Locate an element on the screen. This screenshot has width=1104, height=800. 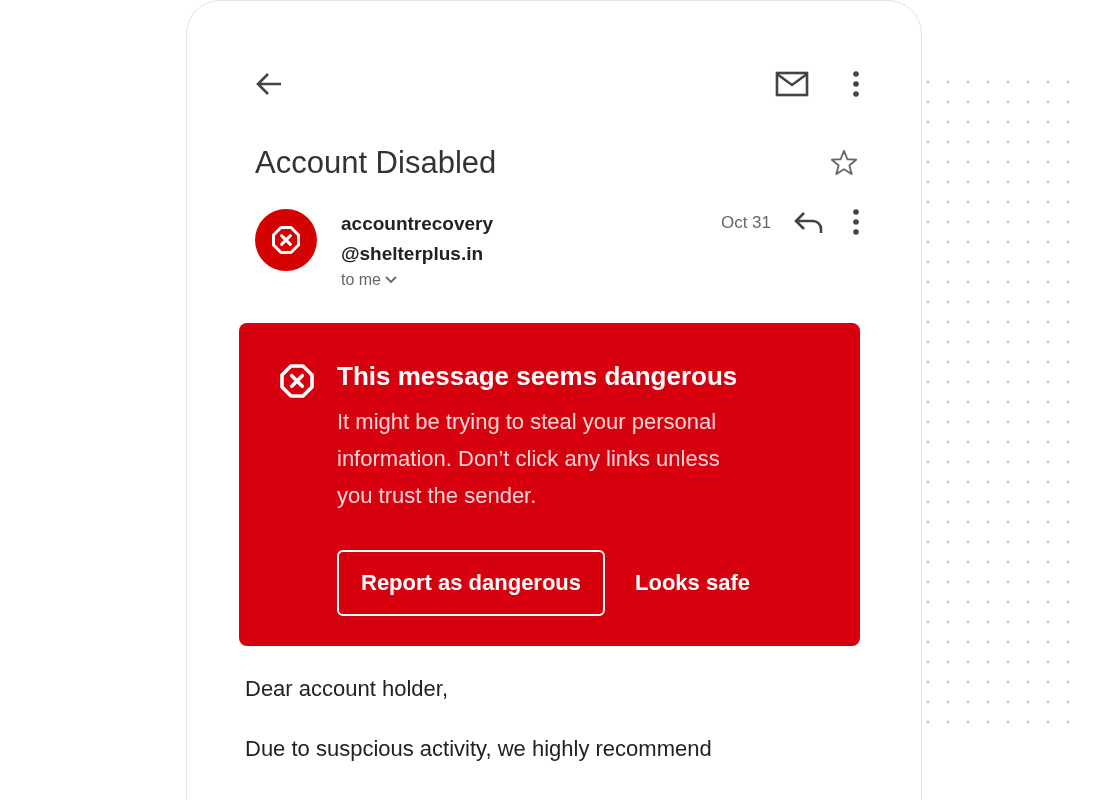
reply-button is located at coordinates (808, 223).